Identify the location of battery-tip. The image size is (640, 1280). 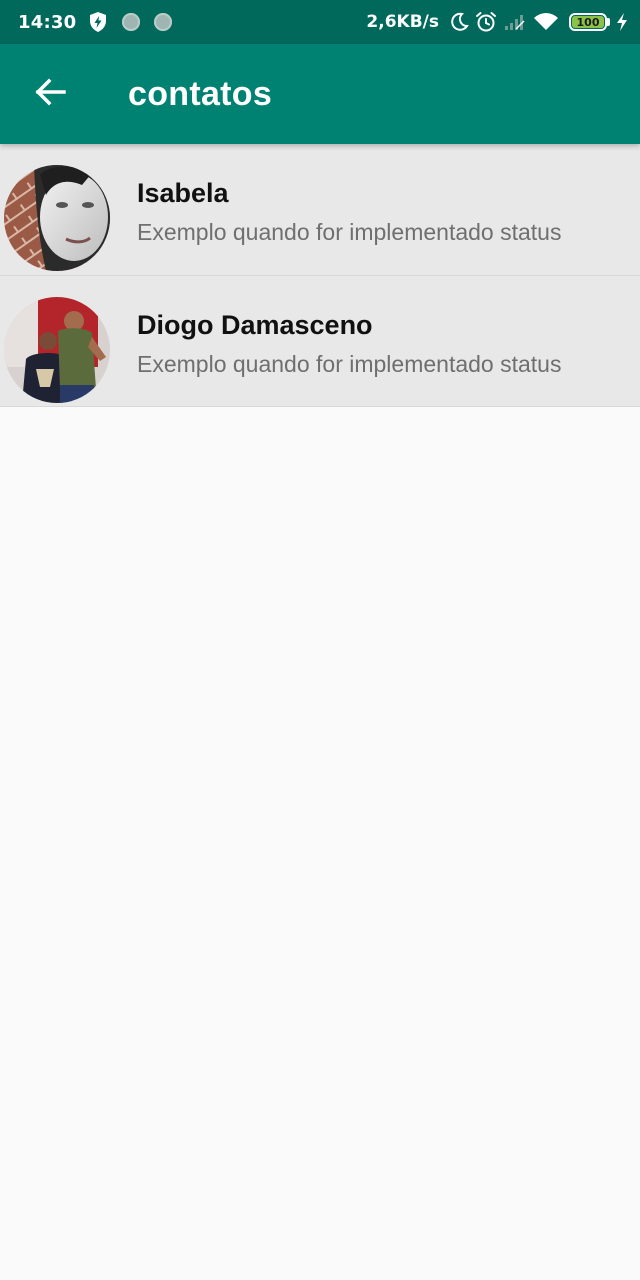
(608, 22).